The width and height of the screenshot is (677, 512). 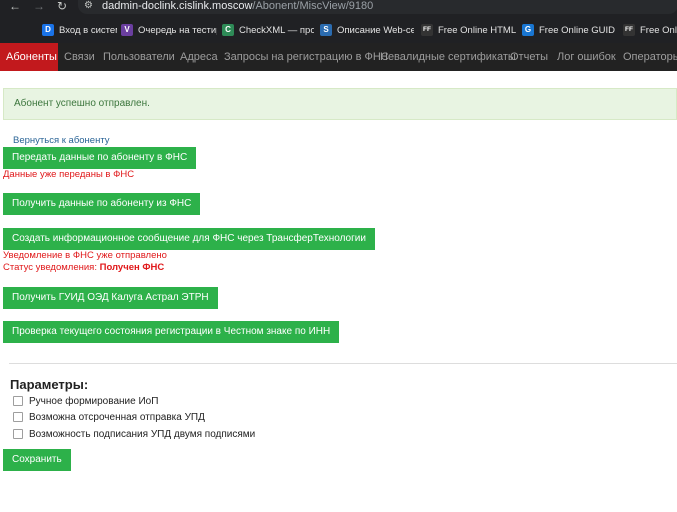 I want to click on site-info-icon: ⚙, so click(x=90, y=6).